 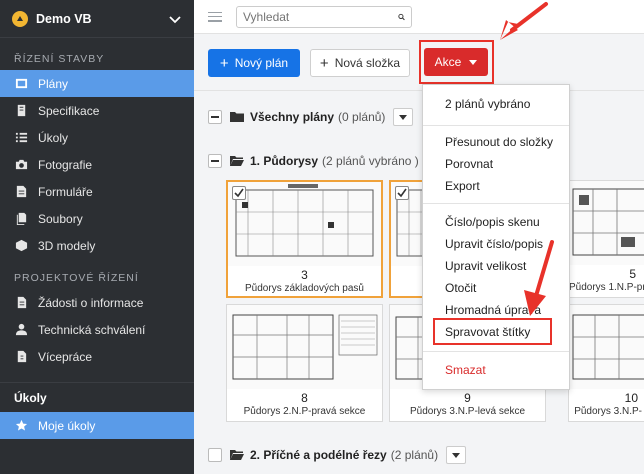 What do you see at coordinates (237, 117) in the screenshot?
I see `folder-icon` at bounding box center [237, 117].